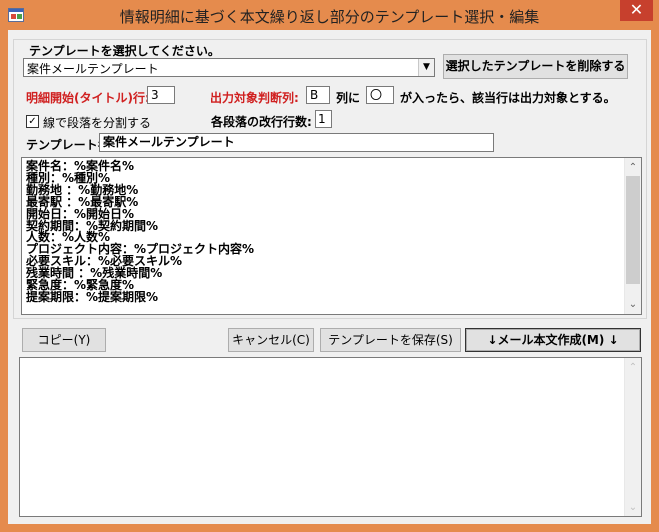 Image resolution: width=659 pixels, height=532 pixels. Describe the element at coordinates (296, 142) in the screenshot. I see `template-name-input: 案件メールテンプレート` at that location.